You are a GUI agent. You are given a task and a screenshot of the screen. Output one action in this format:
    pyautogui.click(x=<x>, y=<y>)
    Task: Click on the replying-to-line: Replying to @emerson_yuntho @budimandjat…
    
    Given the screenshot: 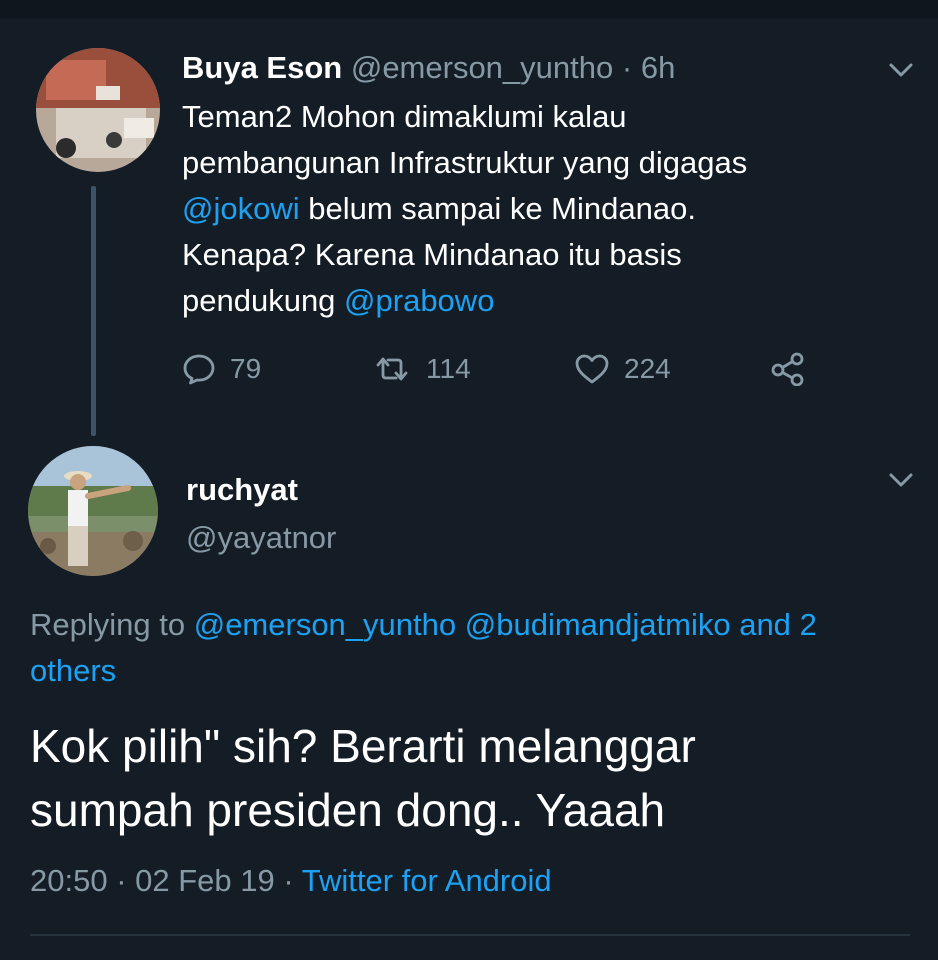 What is the action you would take?
    pyautogui.click(x=470, y=648)
    